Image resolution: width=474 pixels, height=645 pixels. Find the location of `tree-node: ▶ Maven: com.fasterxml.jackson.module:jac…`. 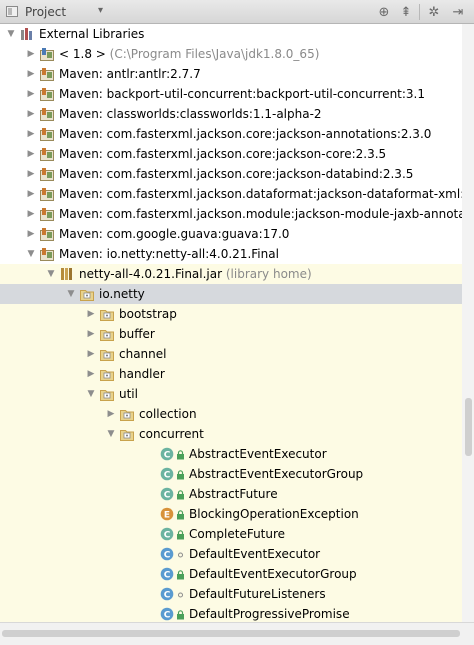

tree-node: ▶ Maven: com.fasterxml.jackson.module:jac… is located at coordinates (231, 214).